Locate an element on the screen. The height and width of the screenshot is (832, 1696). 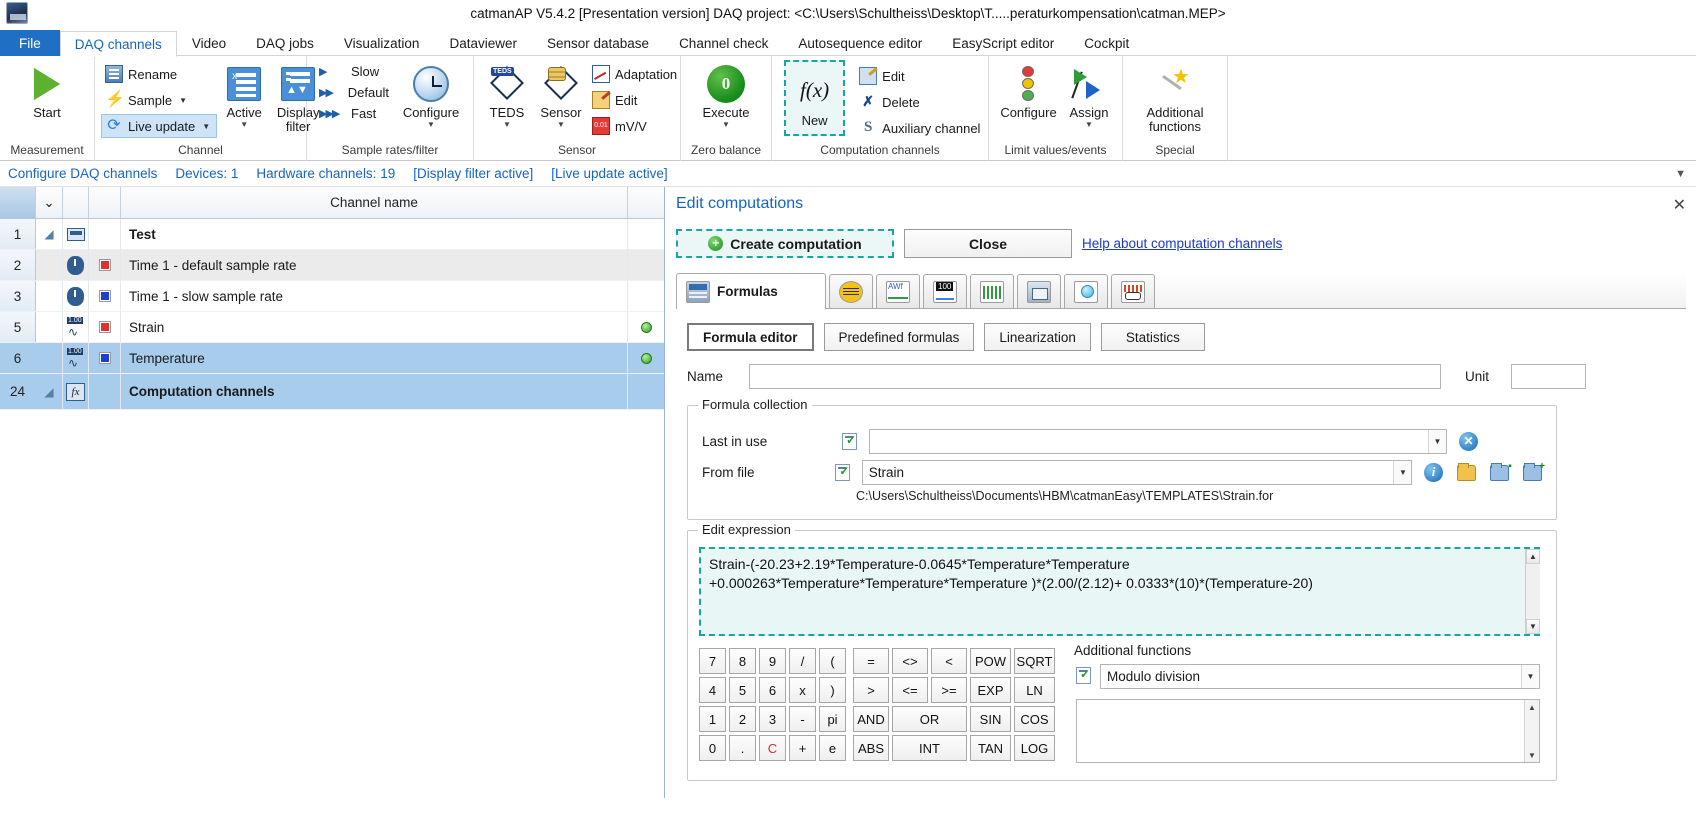
tab-bulb is located at coordinates (1086, 291).